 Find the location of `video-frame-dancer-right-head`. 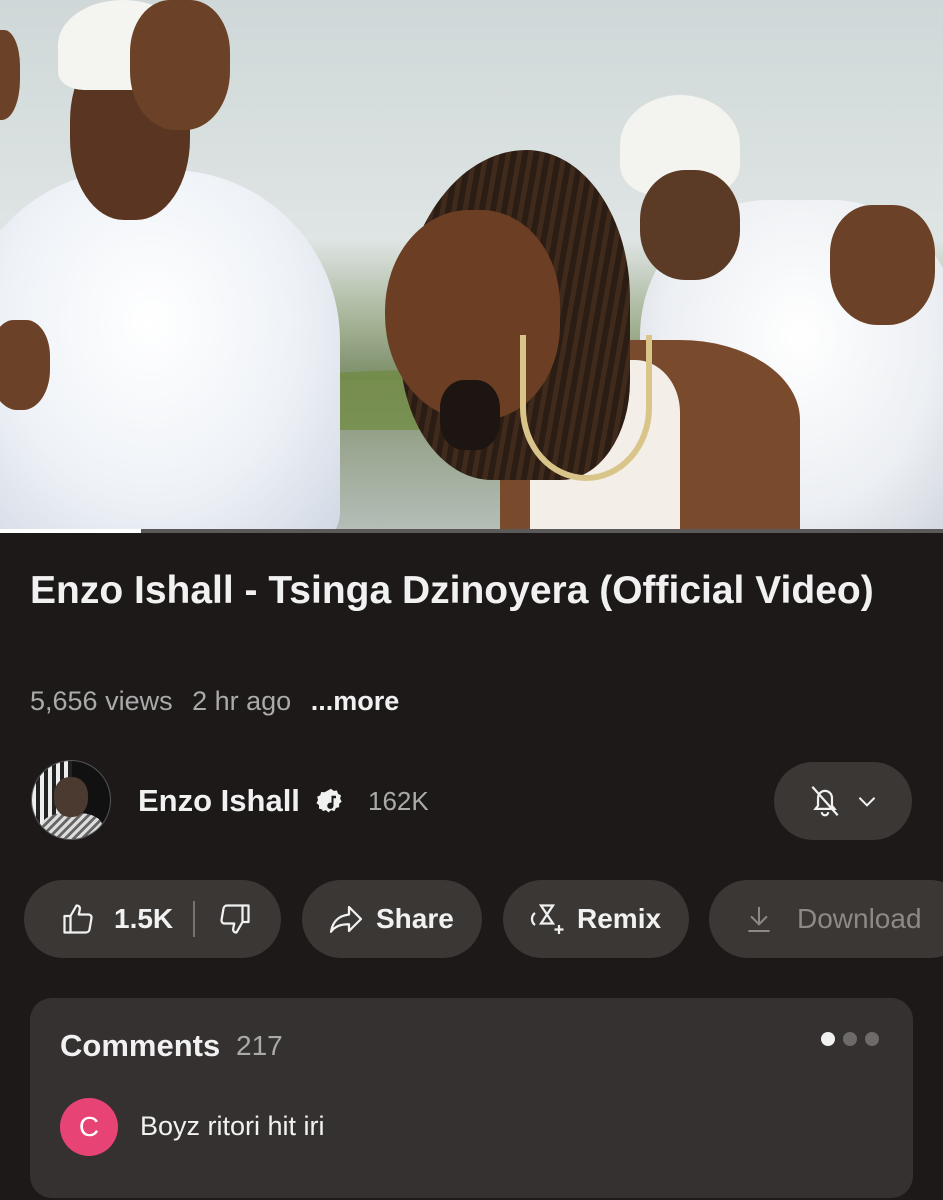

video-frame-dancer-right-head is located at coordinates (690, 225).